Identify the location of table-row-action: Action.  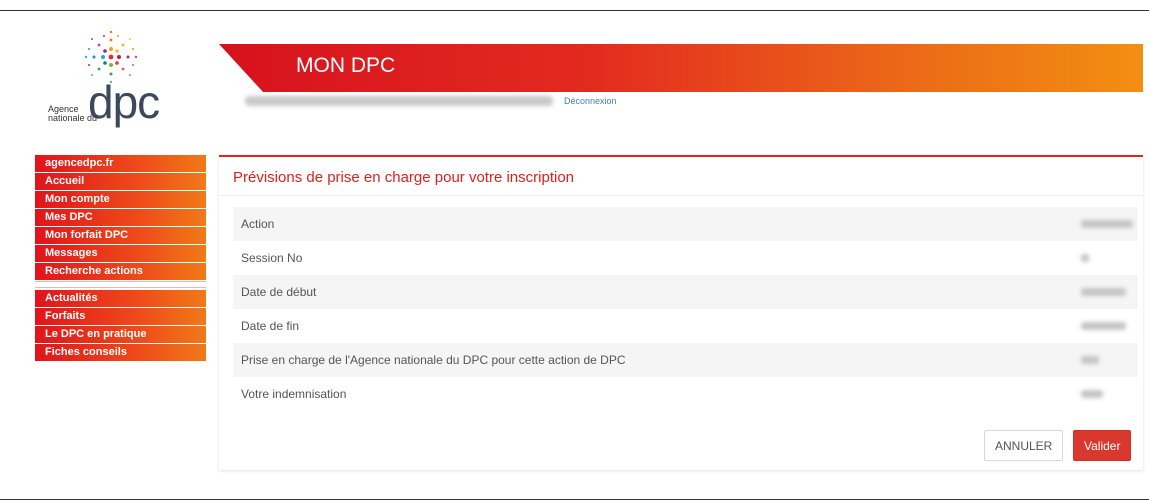
(685, 224).